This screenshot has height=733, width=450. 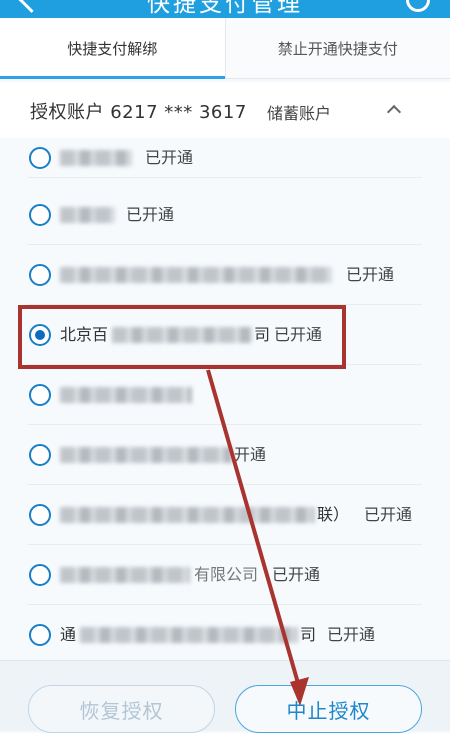 What do you see at coordinates (112, 48) in the screenshot?
I see `tab-quick-pay-unbind: 快捷支付解绑` at bounding box center [112, 48].